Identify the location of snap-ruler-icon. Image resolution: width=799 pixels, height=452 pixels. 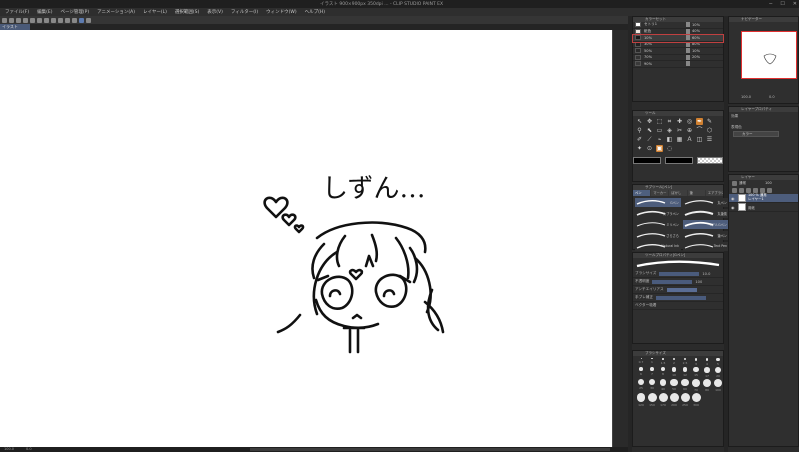
(67, 20).